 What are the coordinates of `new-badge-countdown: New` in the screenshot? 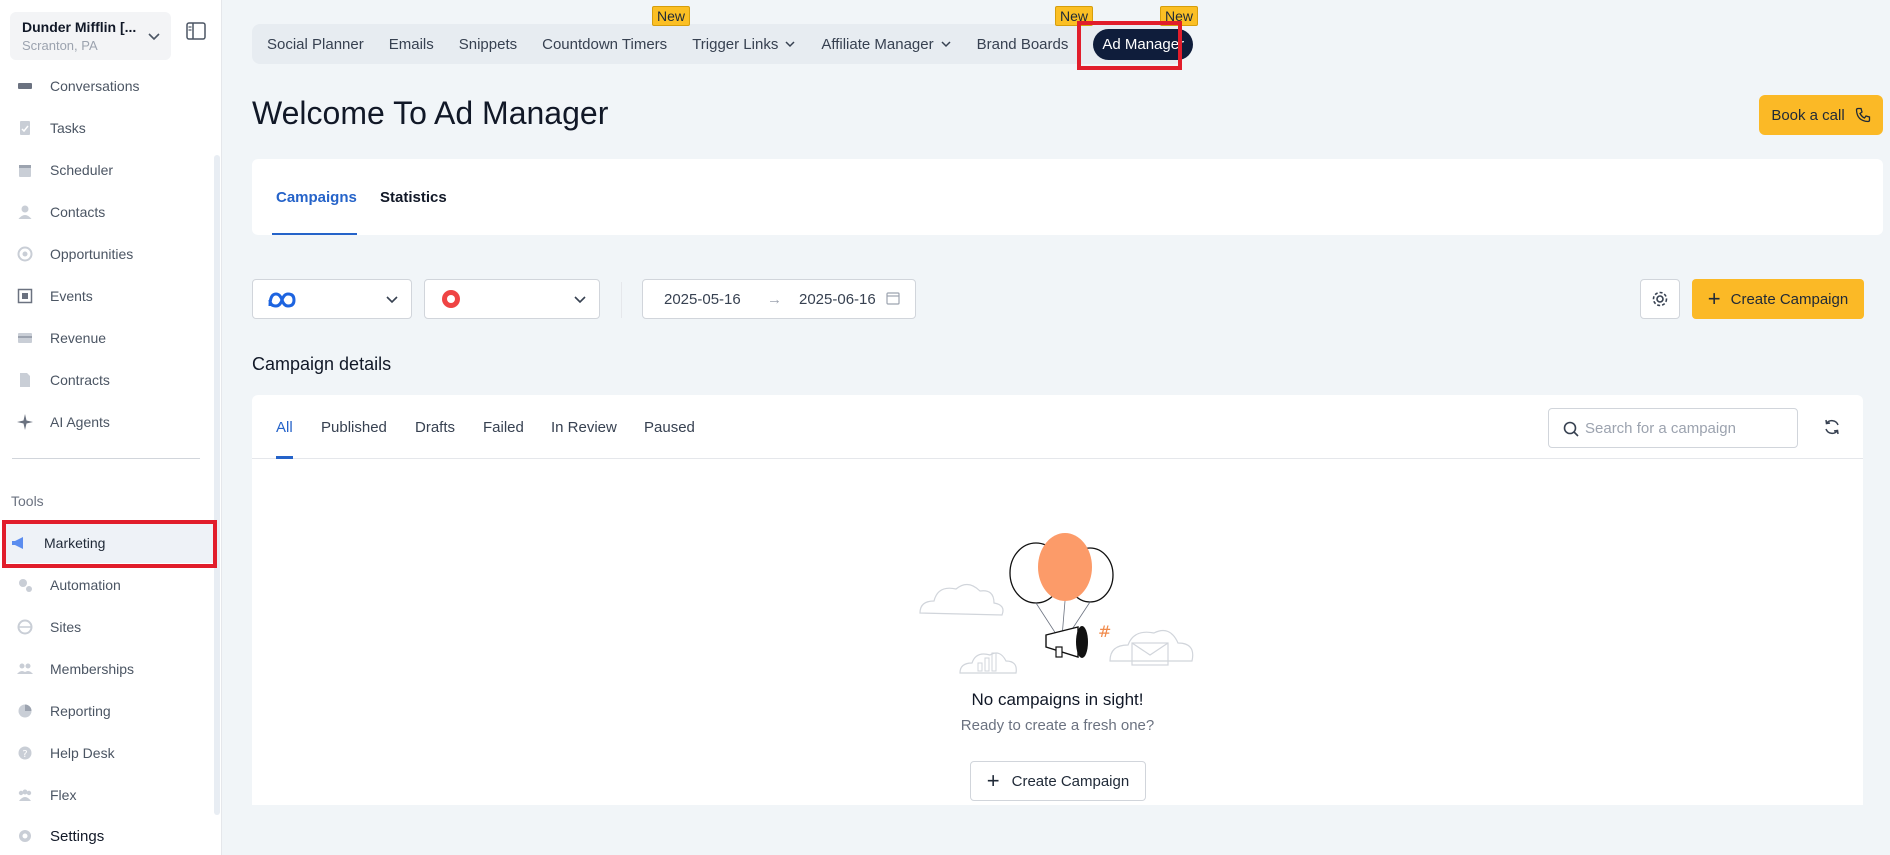 It's located at (671, 16).